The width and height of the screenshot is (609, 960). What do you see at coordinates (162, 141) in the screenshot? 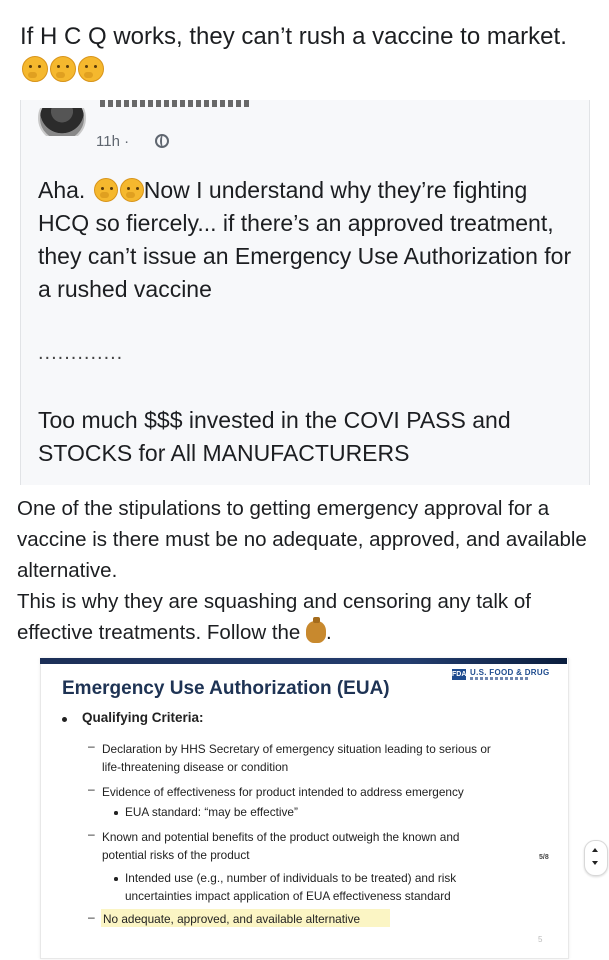
I see `globe-icon` at bounding box center [162, 141].